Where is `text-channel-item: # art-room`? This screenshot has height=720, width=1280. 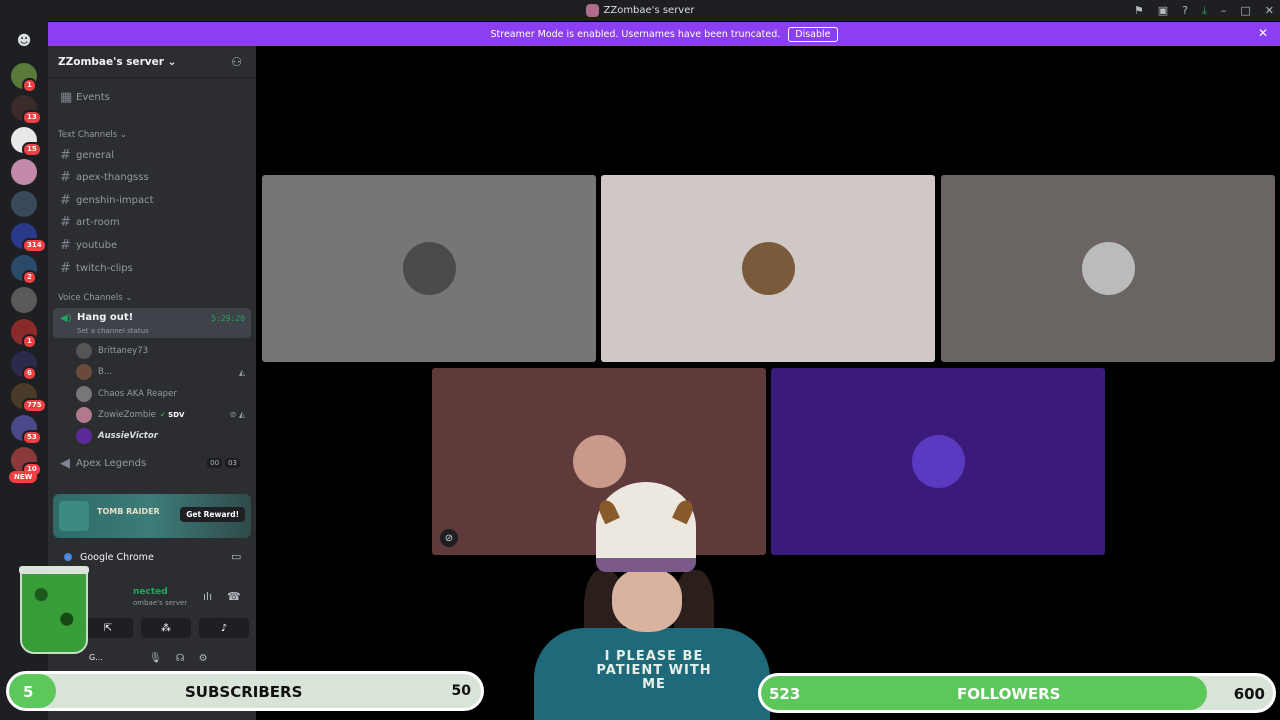
text-channel-item: # art-room is located at coordinates (152, 223).